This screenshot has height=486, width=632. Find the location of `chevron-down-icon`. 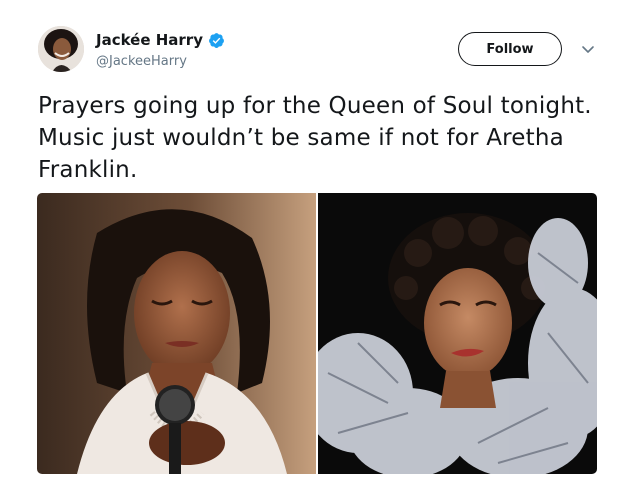

chevron-down-icon is located at coordinates (588, 49).